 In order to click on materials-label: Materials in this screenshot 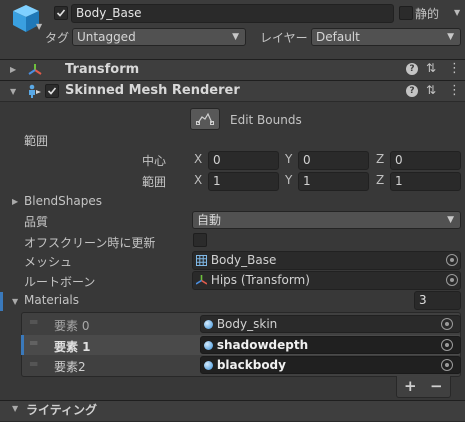, I will do `click(51, 300)`.